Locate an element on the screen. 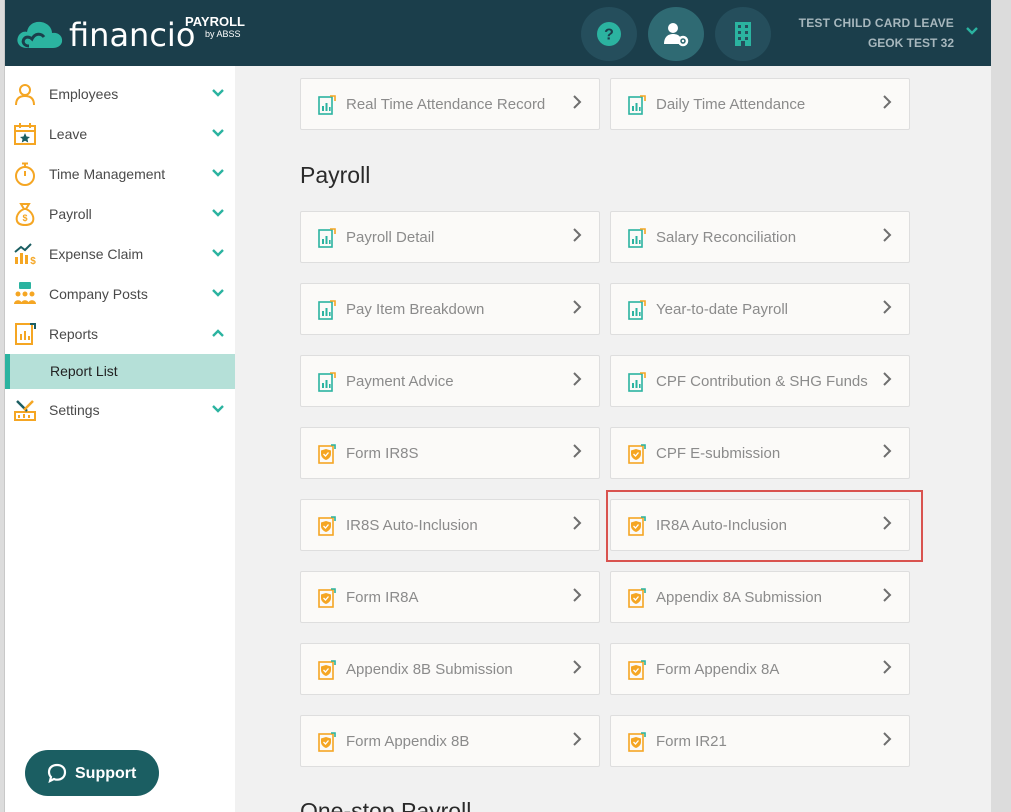 This screenshot has width=1011, height=812. sidebar-subitem-report-list: Report List is located at coordinates (120, 371).